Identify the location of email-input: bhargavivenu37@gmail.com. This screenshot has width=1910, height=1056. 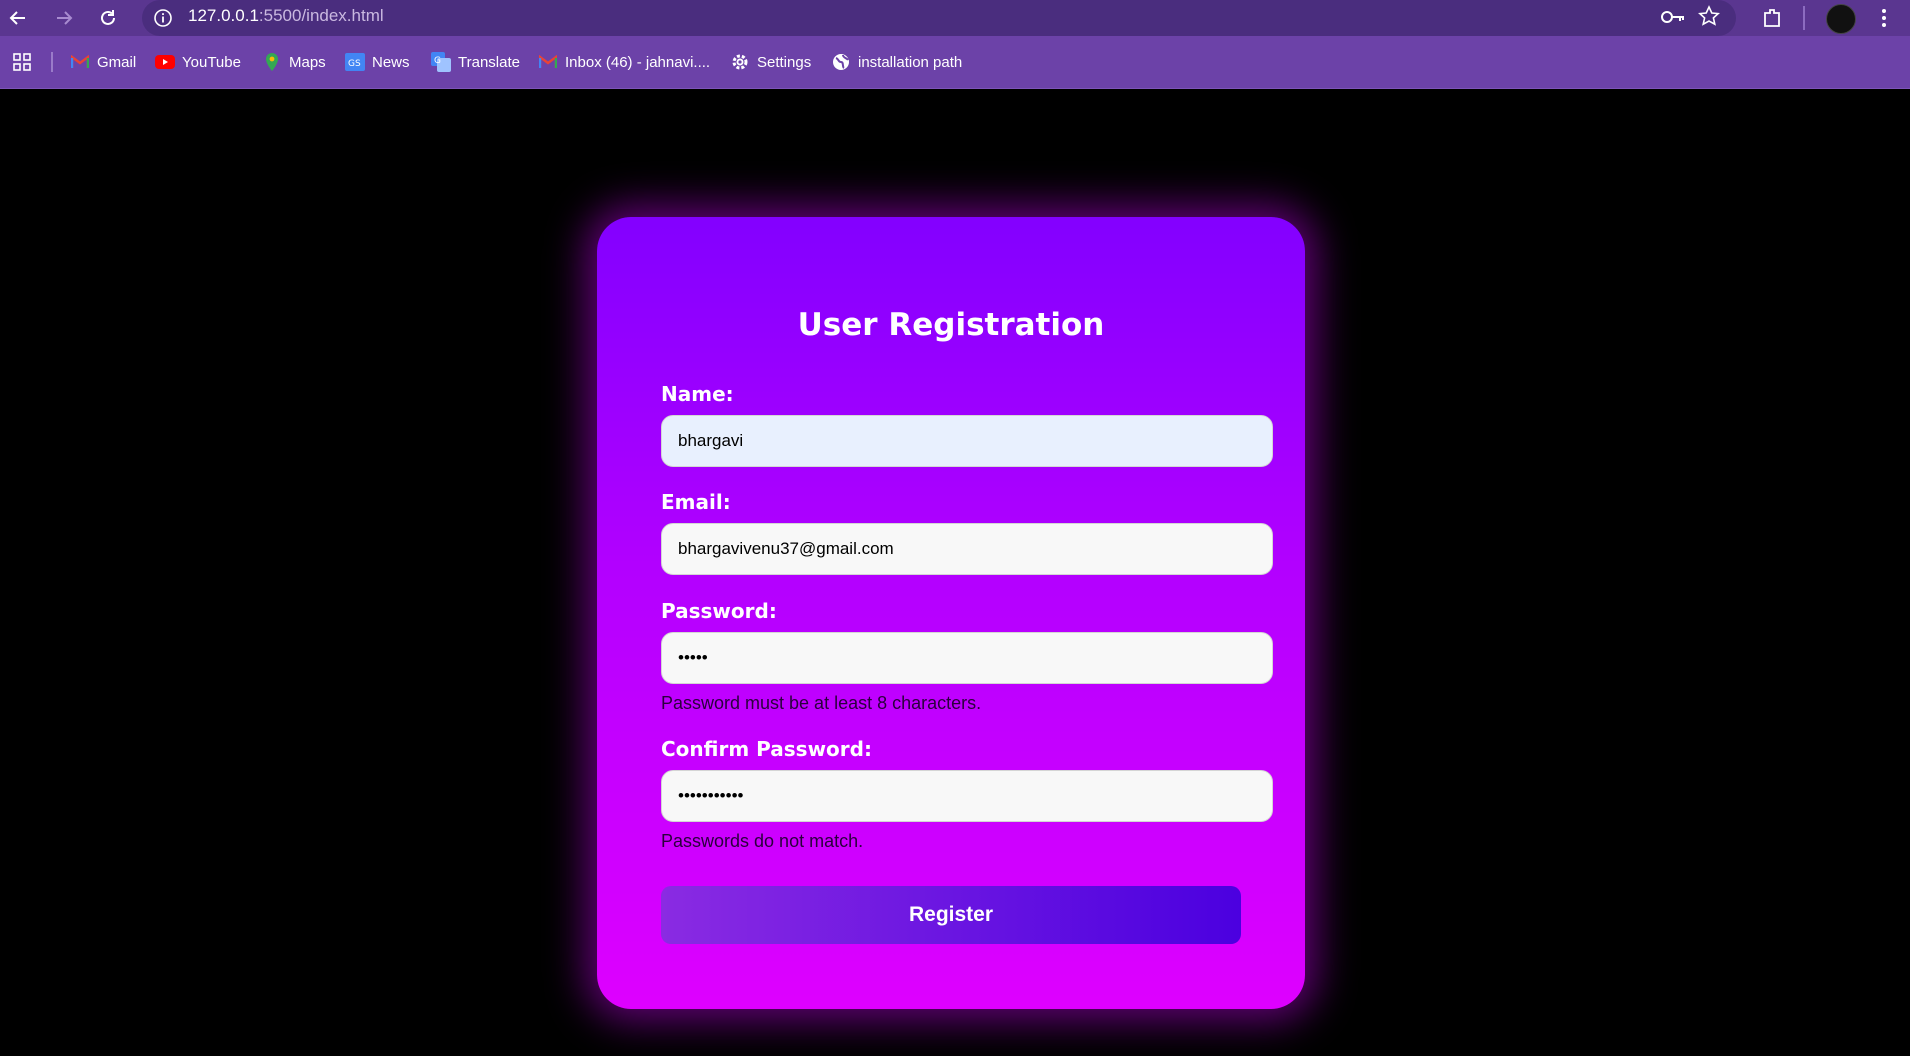
(967, 549).